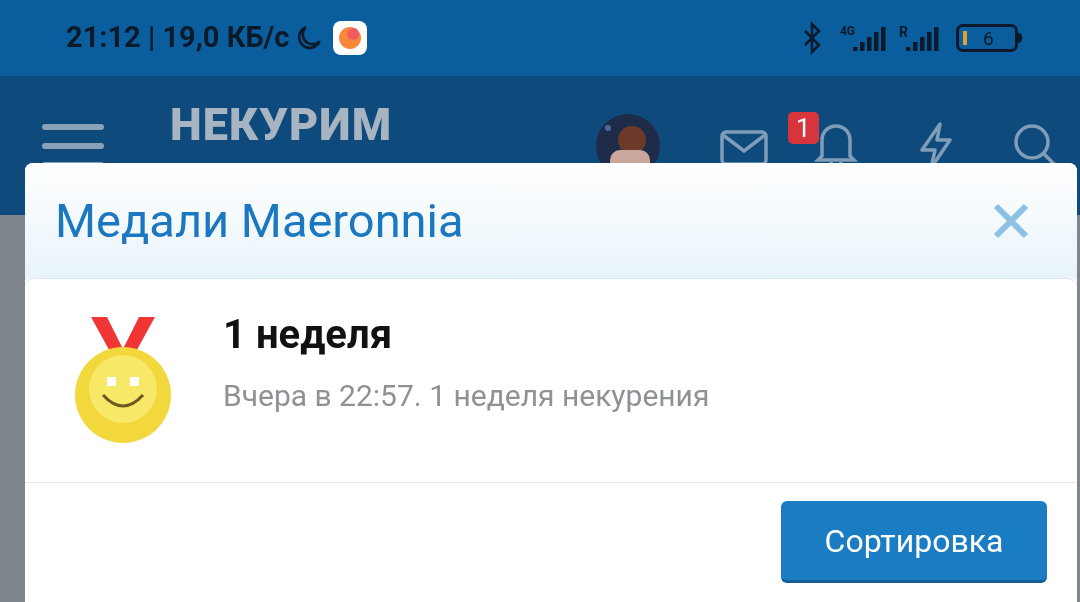 The width and height of the screenshot is (1080, 602). Describe the element at coordinates (914, 542) in the screenshot. I see `sort-button: Сортировка` at that location.